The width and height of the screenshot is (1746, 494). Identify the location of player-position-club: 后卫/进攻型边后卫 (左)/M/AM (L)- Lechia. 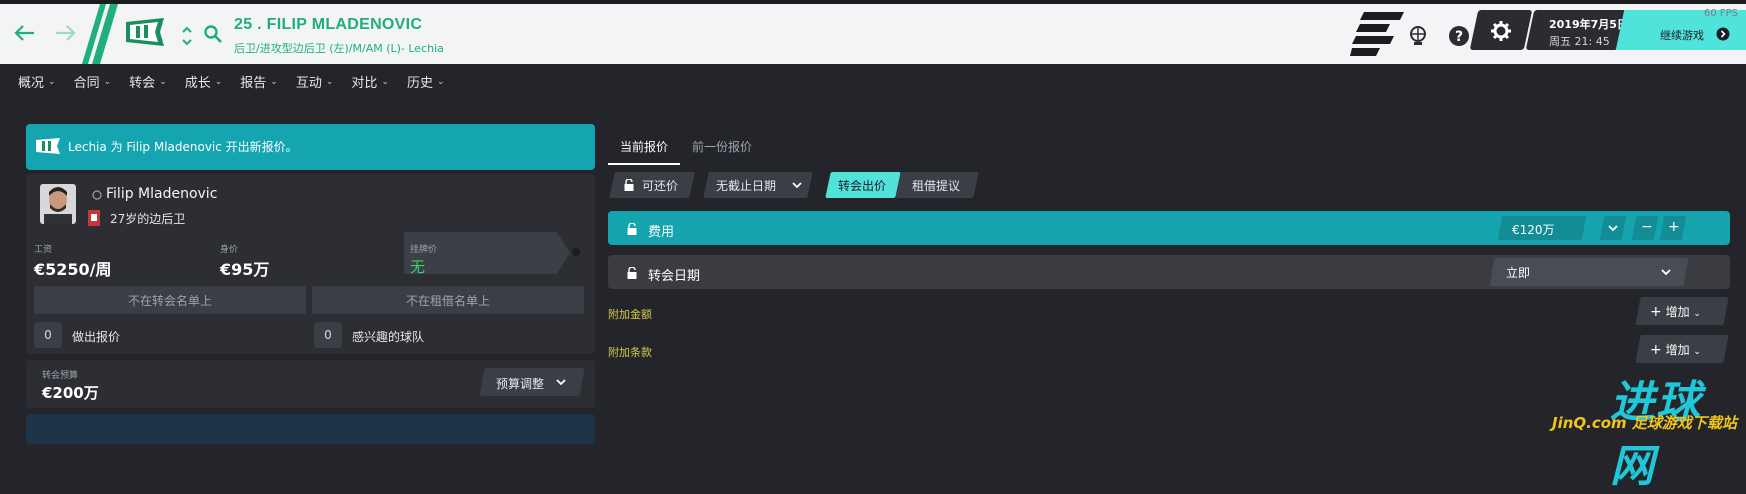
(339, 48).